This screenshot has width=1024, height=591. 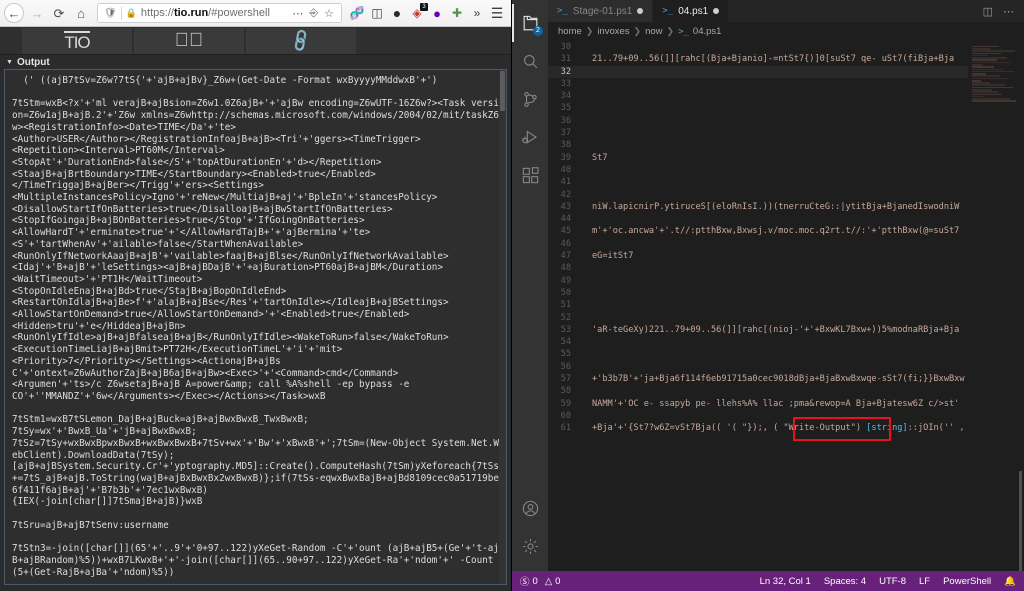 I want to click on output-section-header: ▼ Output, so click(x=255, y=62).